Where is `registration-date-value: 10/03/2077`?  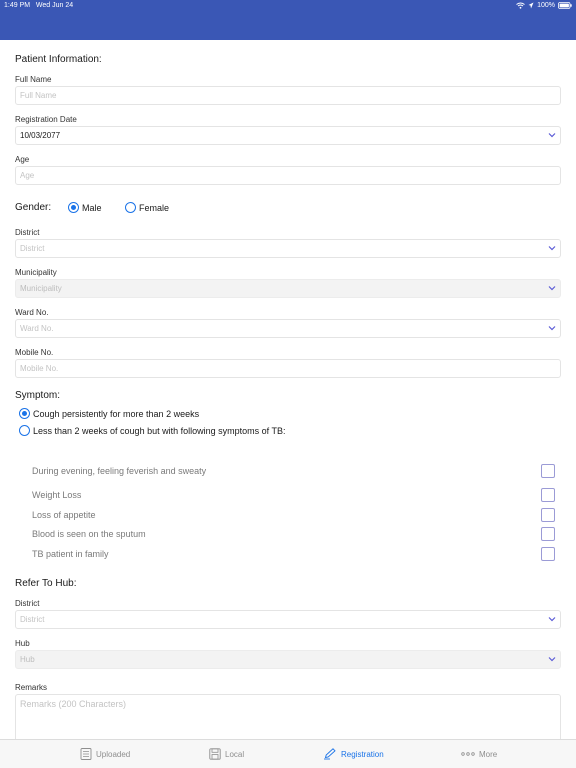 registration-date-value: 10/03/2077 is located at coordinates (40, 135).